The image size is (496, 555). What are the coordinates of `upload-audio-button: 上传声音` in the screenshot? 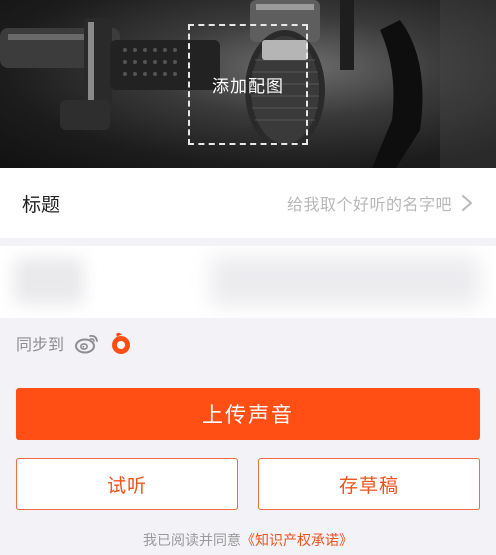 It's located at (248, 414).